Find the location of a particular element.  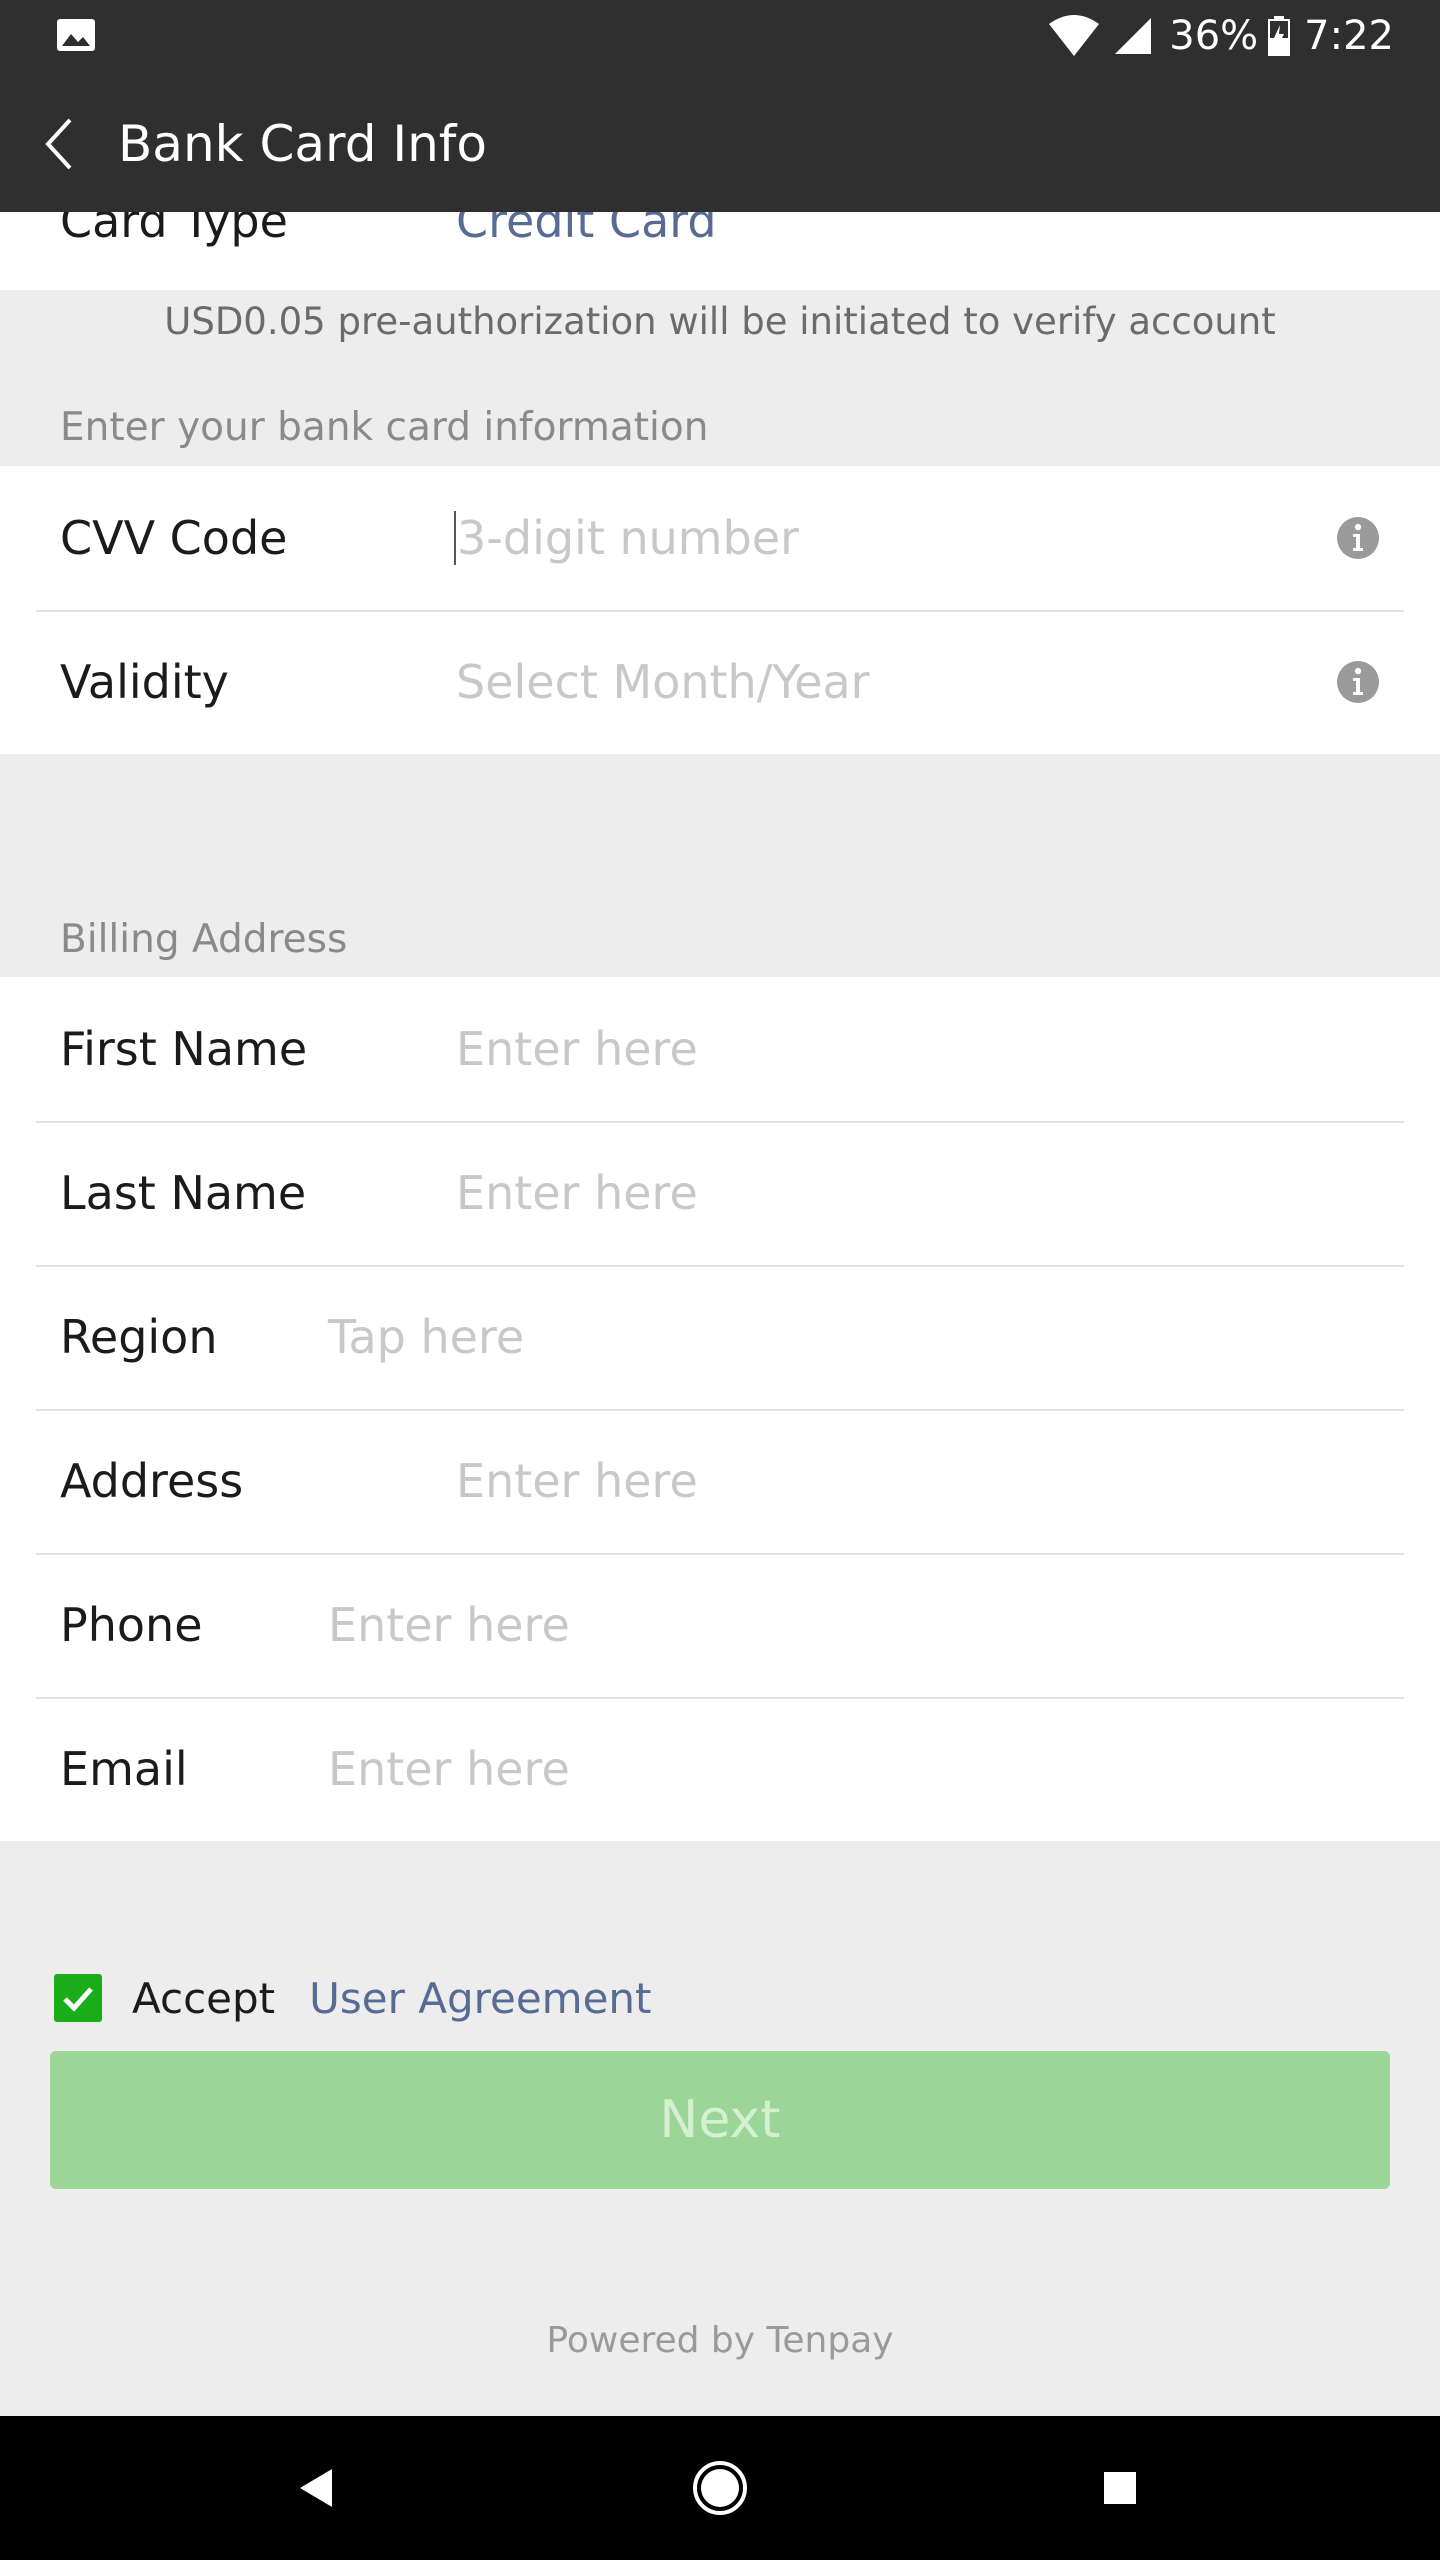

accept-checkbox is located at coordinates (78, 1998).